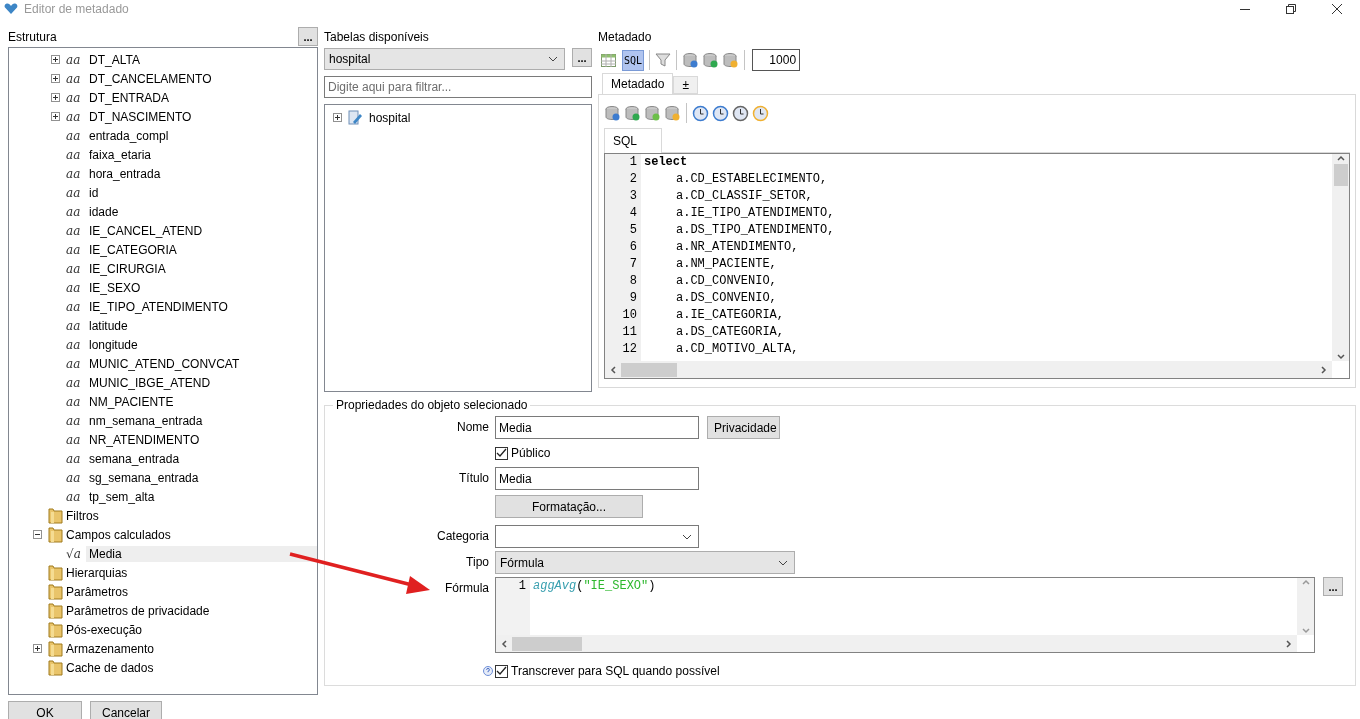 The image size is (1360, 719). What do you see at coordinates (138, 610) in the screenshot?
I see `tree-item: Parâmetros de privacidade` at bounding box center [138, 610].